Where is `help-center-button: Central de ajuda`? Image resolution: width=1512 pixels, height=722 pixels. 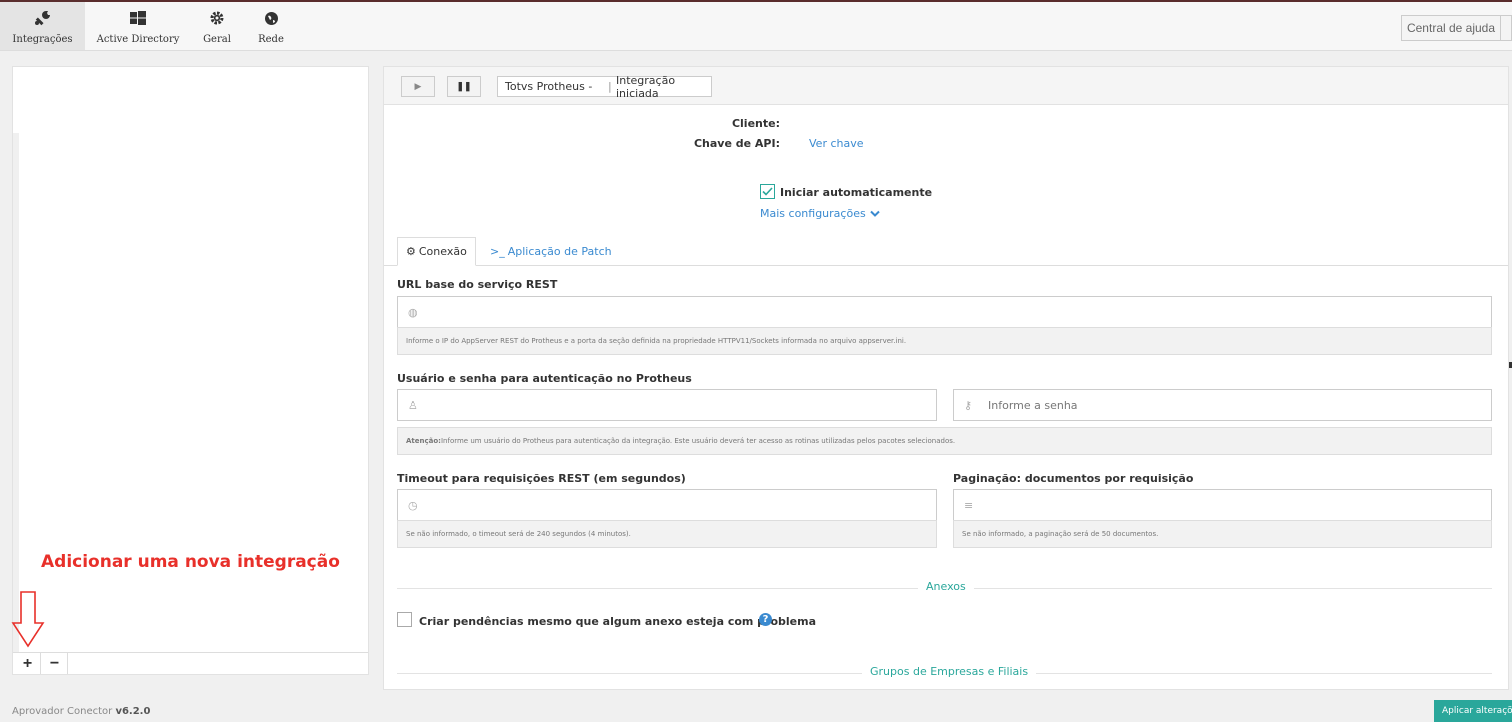
help-center-button: Central de ajuda is located at coordinates (1451, 28).